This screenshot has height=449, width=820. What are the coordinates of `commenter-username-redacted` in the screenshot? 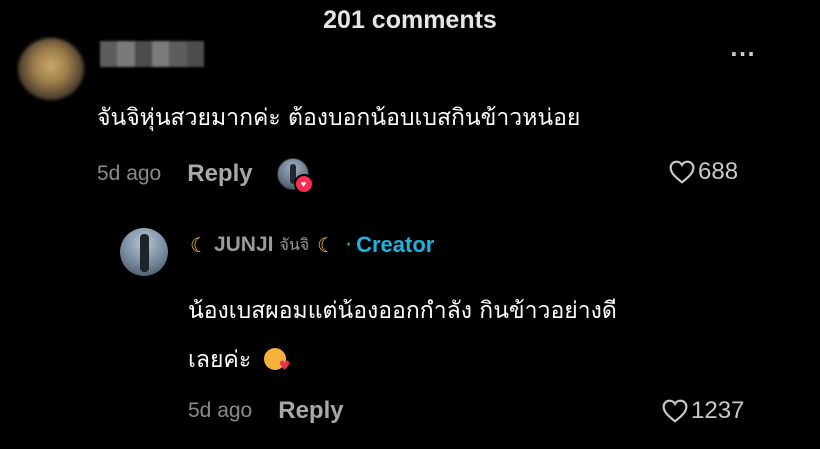 It's located at (152, 54).